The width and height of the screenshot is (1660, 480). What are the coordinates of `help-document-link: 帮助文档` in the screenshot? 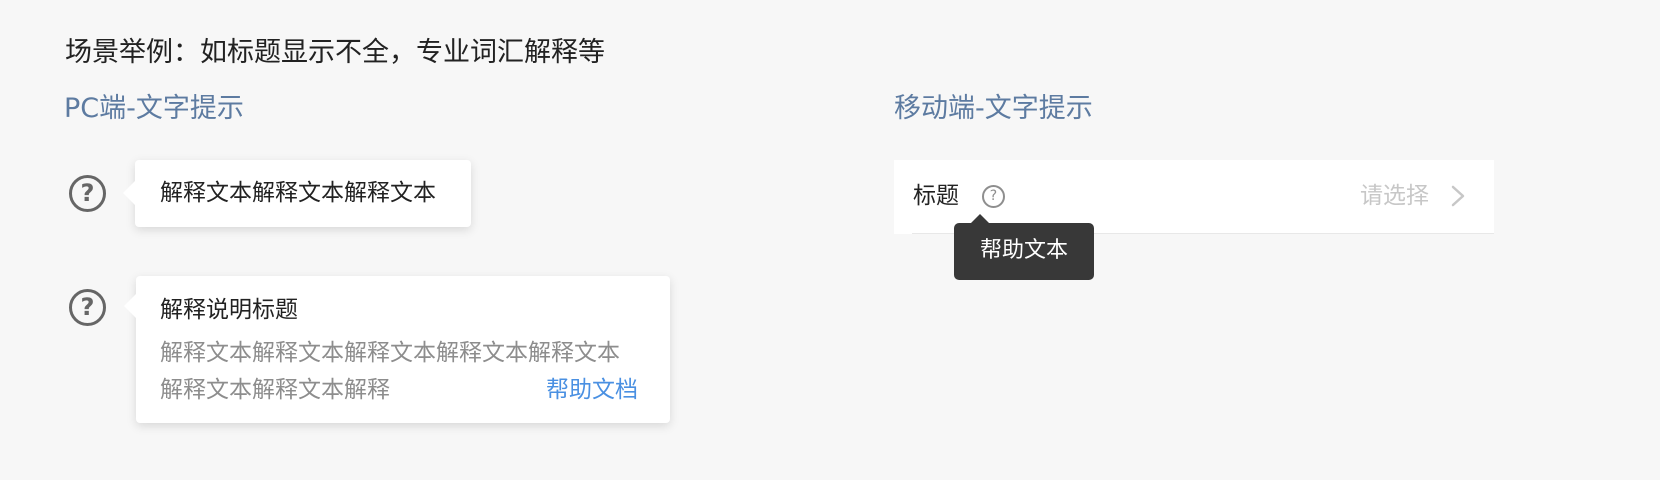 It's located at (592, 390).